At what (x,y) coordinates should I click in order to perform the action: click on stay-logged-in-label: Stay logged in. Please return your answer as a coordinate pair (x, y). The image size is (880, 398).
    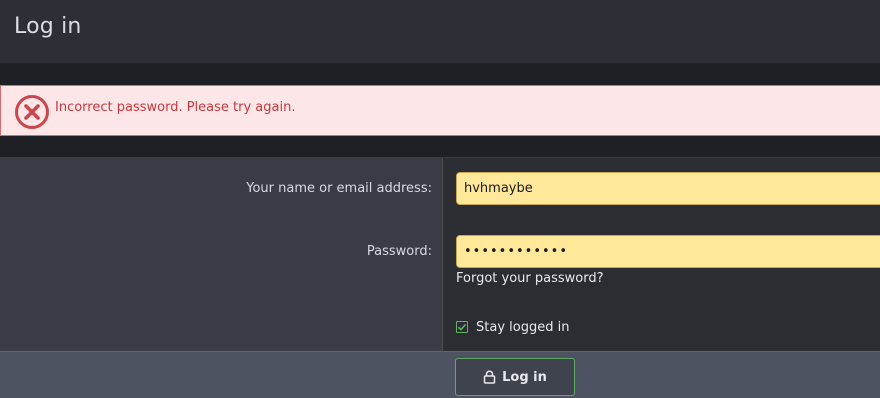
    Looking at the image, I should click on (523, 327).